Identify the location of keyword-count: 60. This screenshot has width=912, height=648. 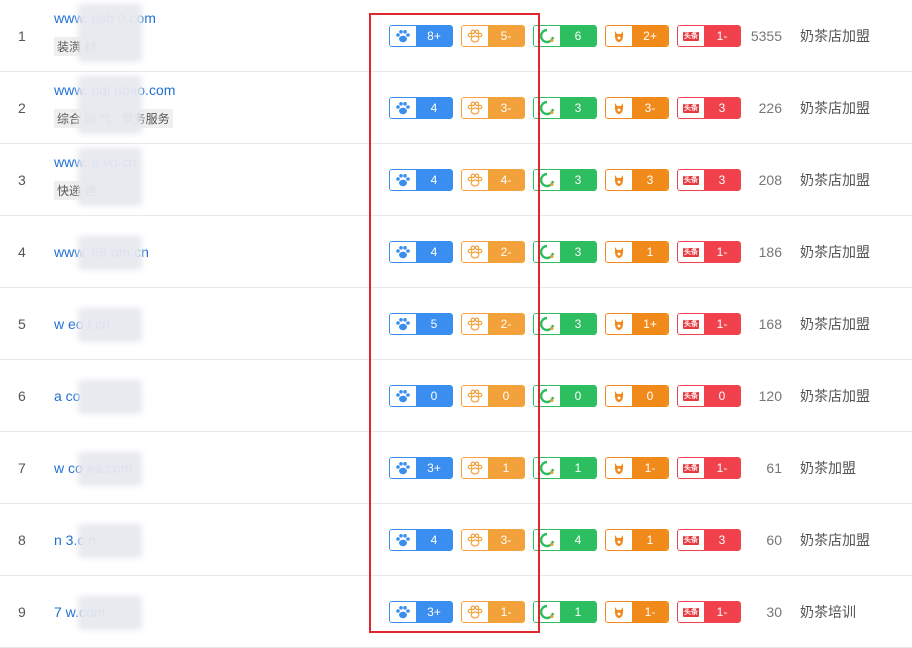
(774, 540).